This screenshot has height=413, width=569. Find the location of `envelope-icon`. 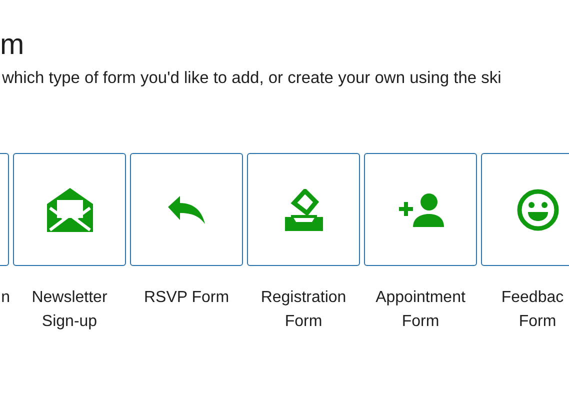

envelope-icon is located at coordinates (69, 210).